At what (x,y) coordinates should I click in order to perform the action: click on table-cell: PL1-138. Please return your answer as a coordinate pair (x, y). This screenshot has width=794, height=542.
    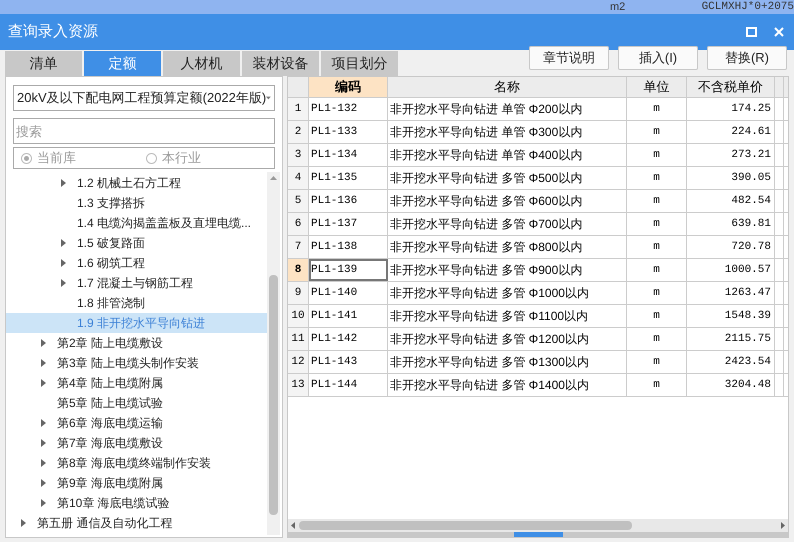
    Looking at the image, I should click on (348, 247).